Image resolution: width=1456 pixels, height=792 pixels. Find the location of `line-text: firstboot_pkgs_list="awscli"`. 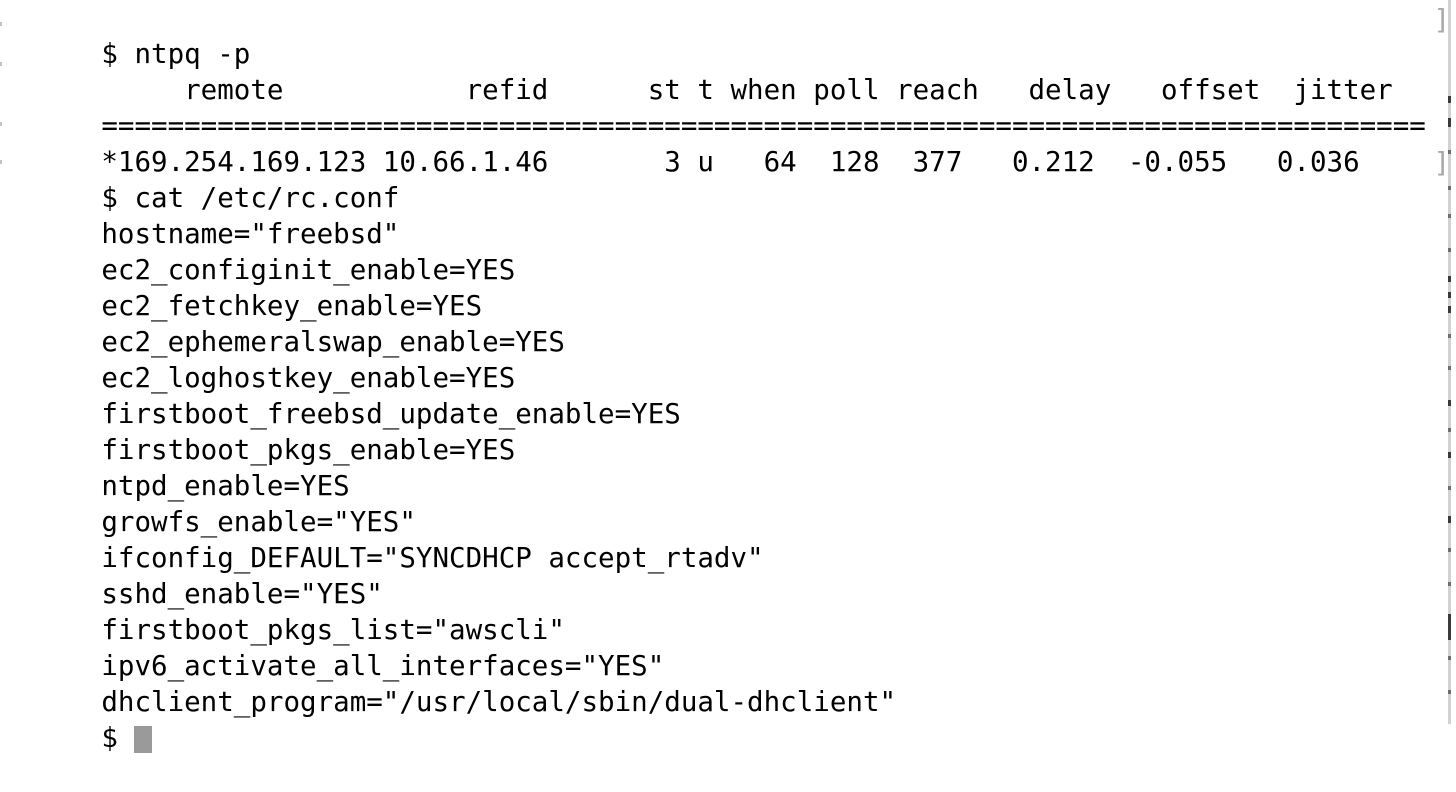

line-text: firstboot_pkgs_list="awscli" is located at coordinates (333, 630).